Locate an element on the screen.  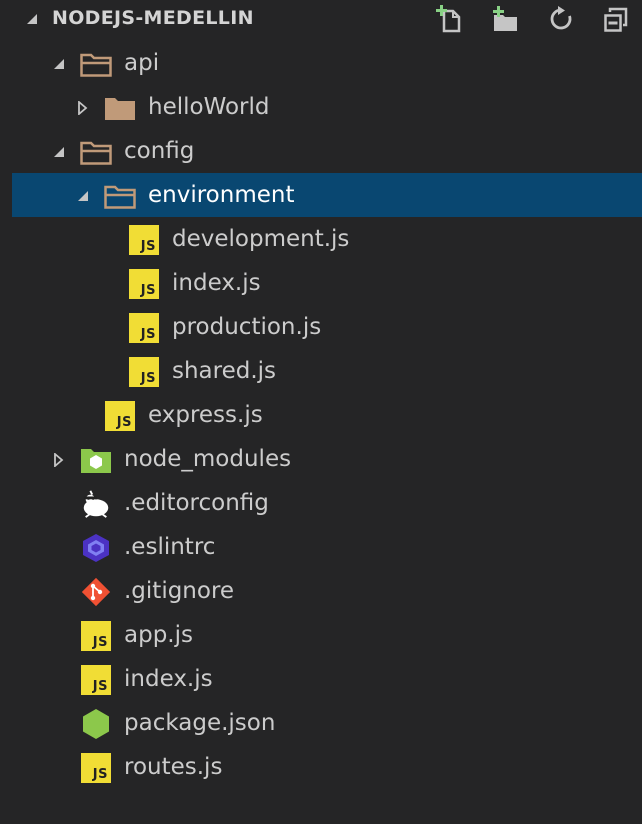
editorconfig-icon is located at coordinates (96, 504).